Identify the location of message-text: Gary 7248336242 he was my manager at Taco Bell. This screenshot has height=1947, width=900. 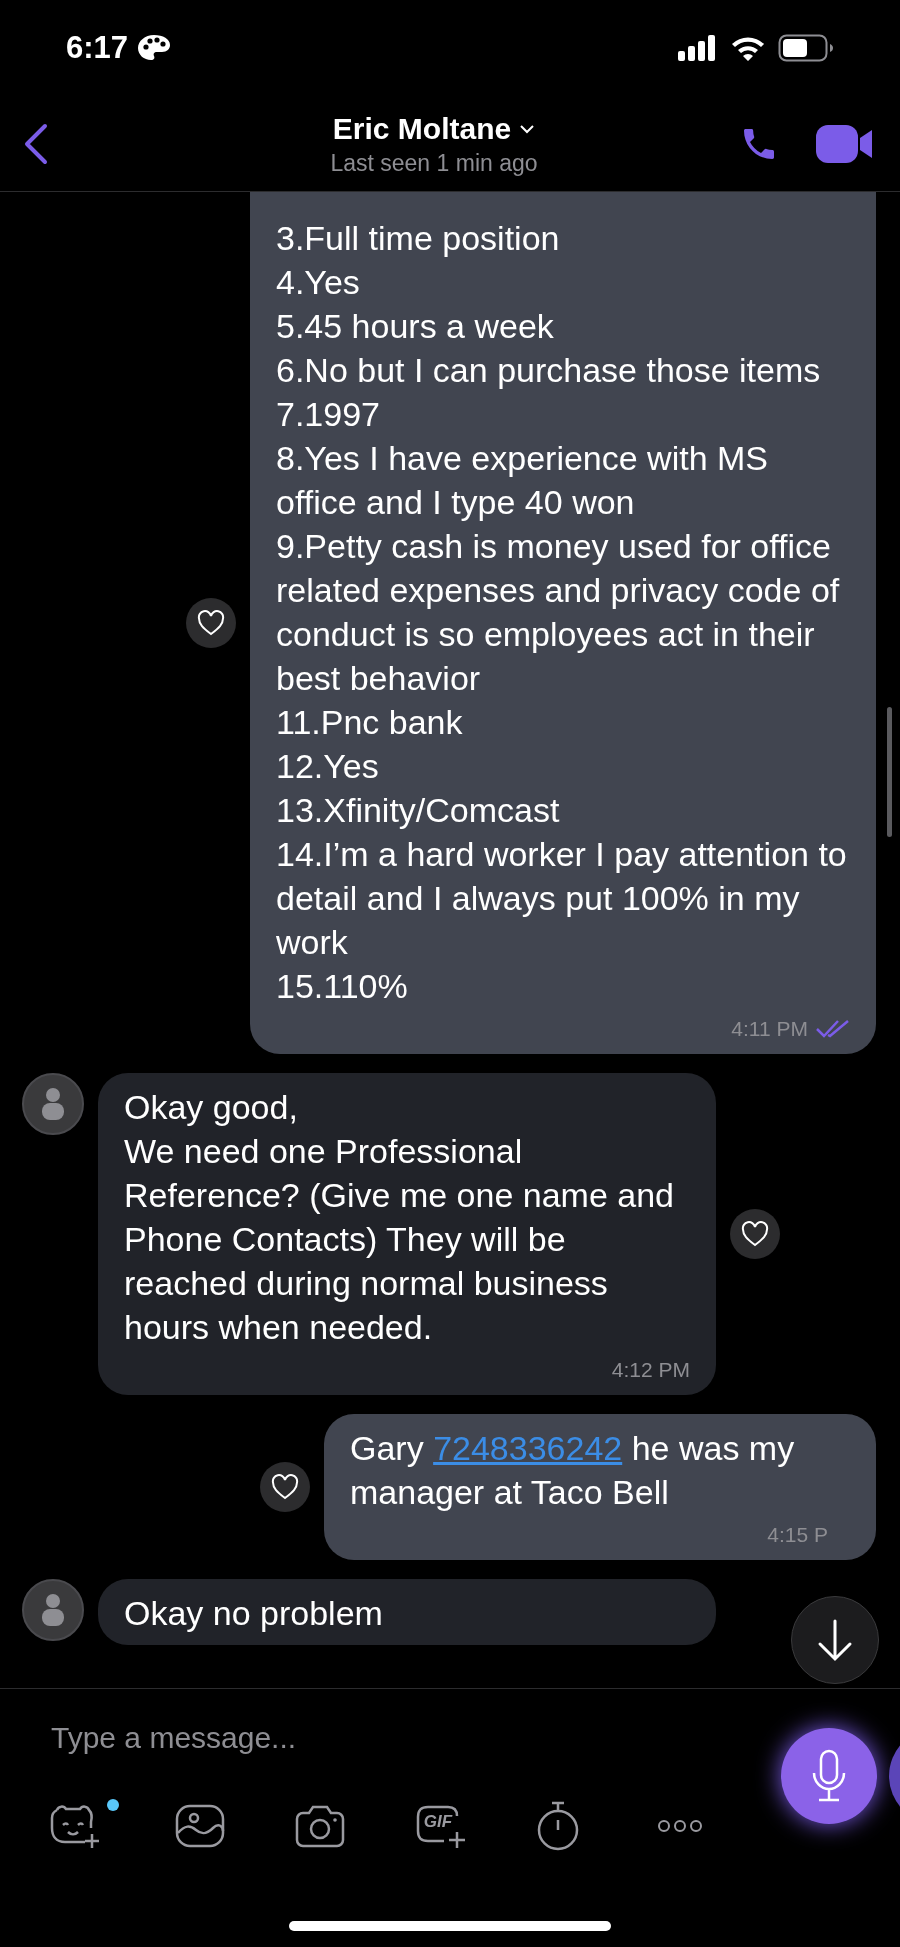
(573, 1470).